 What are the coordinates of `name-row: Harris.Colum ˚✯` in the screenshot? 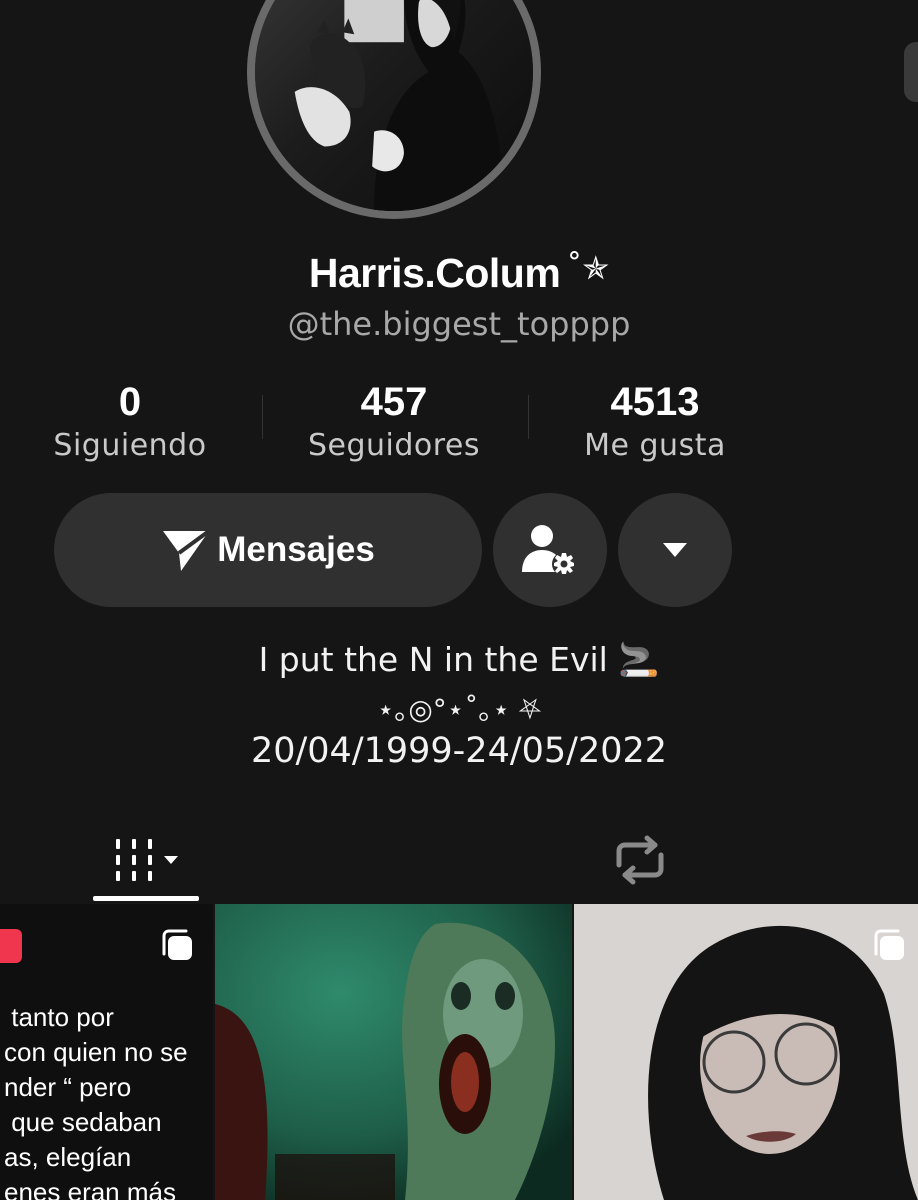 It's located at (459, 273).